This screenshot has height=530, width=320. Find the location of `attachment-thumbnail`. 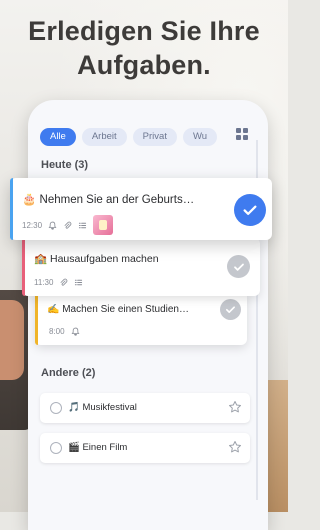

attachment-thumbnail is located at coordinates (103, 225).